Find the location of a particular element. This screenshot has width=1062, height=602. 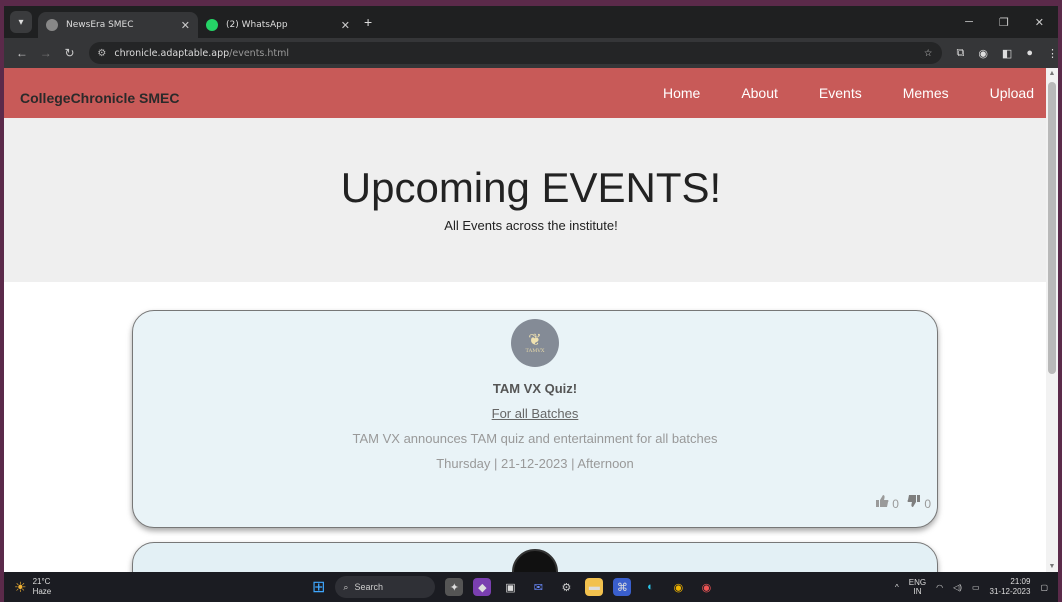

page-subtitle: All Events across the institute! is located at coordinates (531, 225).